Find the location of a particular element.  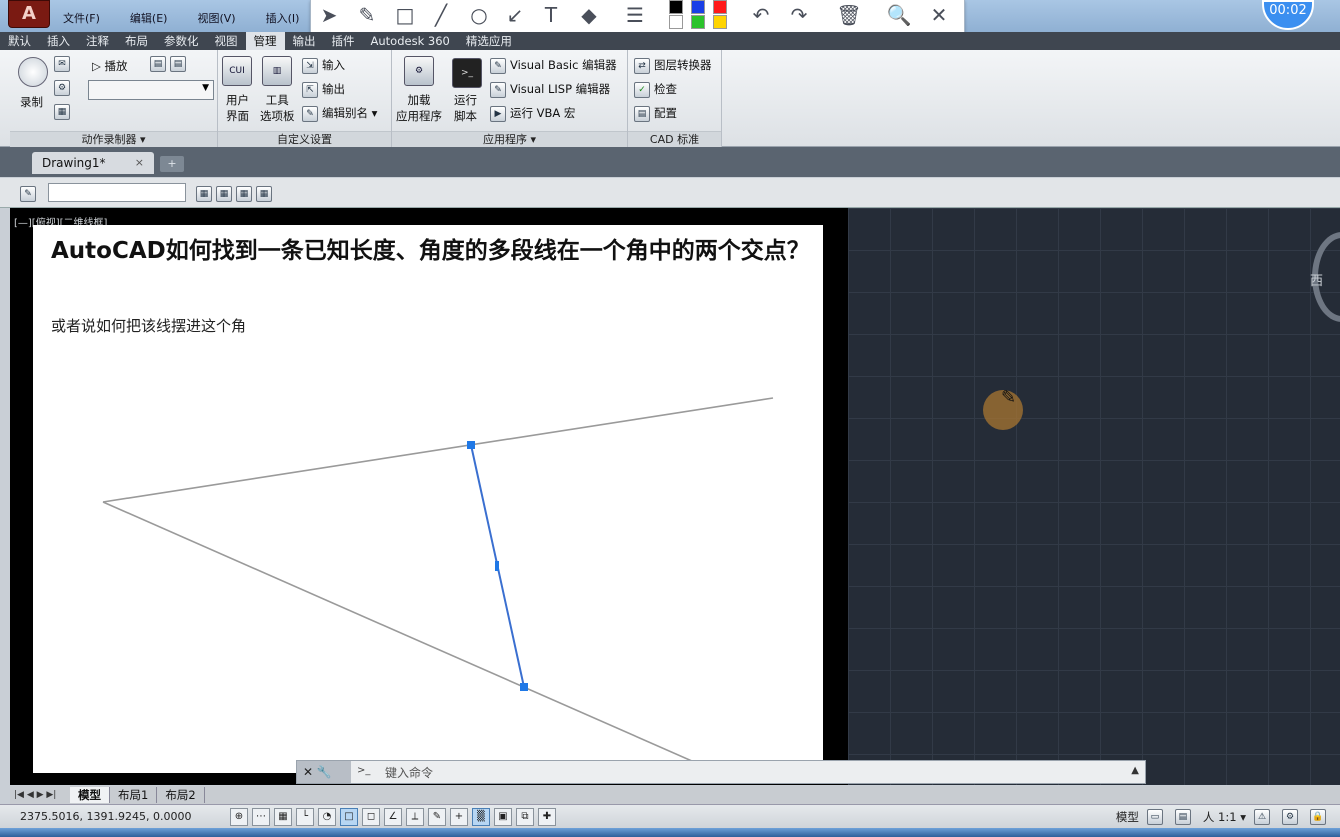

annotation-visibility-icon: ⚠ is located at coordinates (1262, 817).